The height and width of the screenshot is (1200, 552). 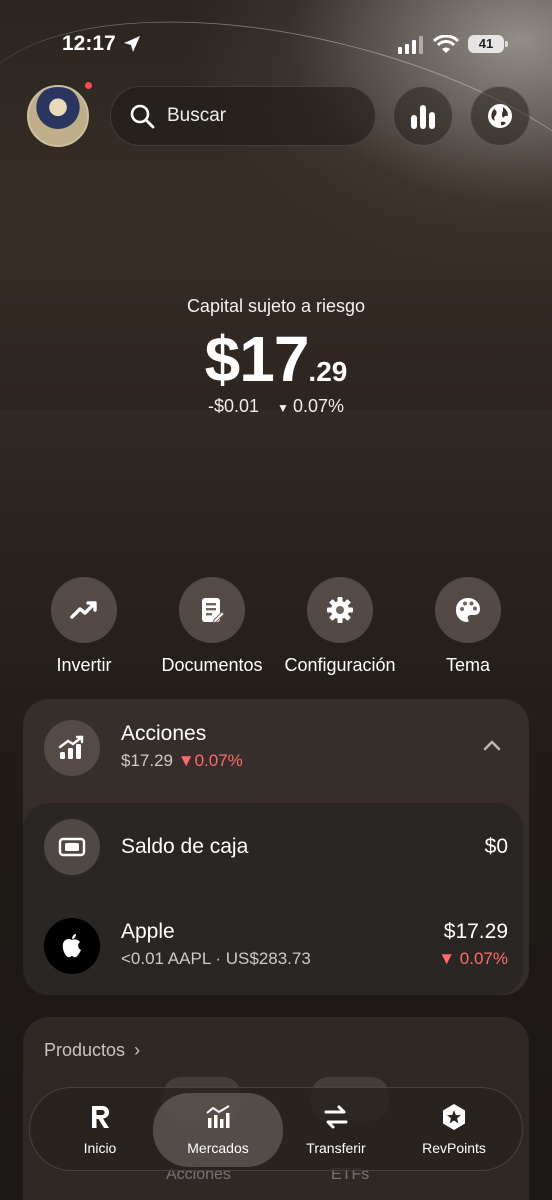 I want to click on wifi-icon, so click(x=446, y=44).